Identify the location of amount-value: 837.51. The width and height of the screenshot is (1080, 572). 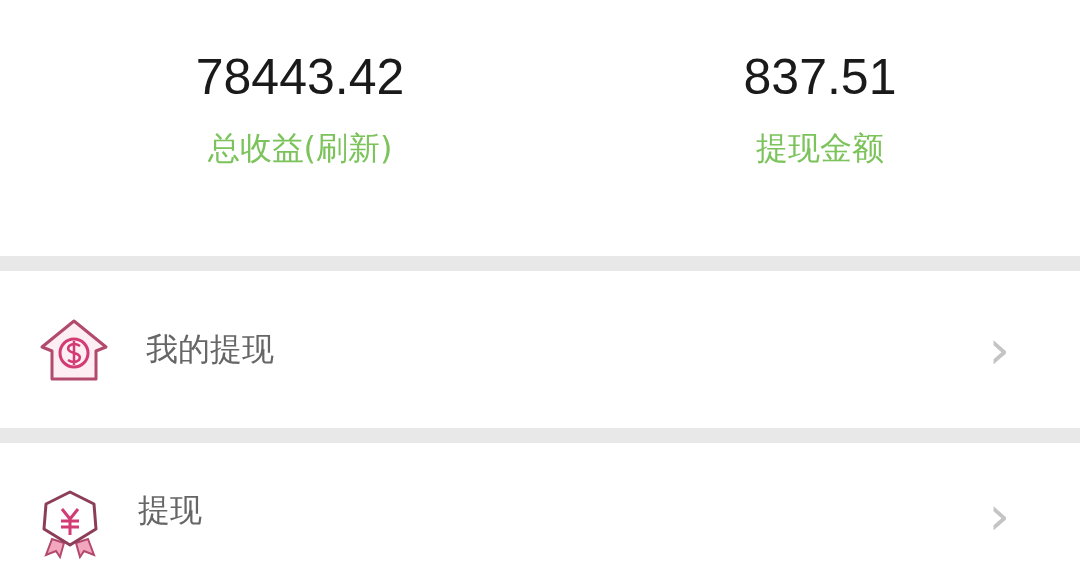
(820, 77).